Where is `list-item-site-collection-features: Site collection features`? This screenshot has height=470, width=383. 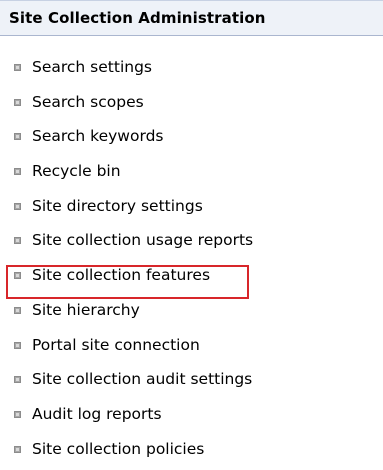 list-item-site-collection-features: Site collection features is located at coordinates (191, 278).